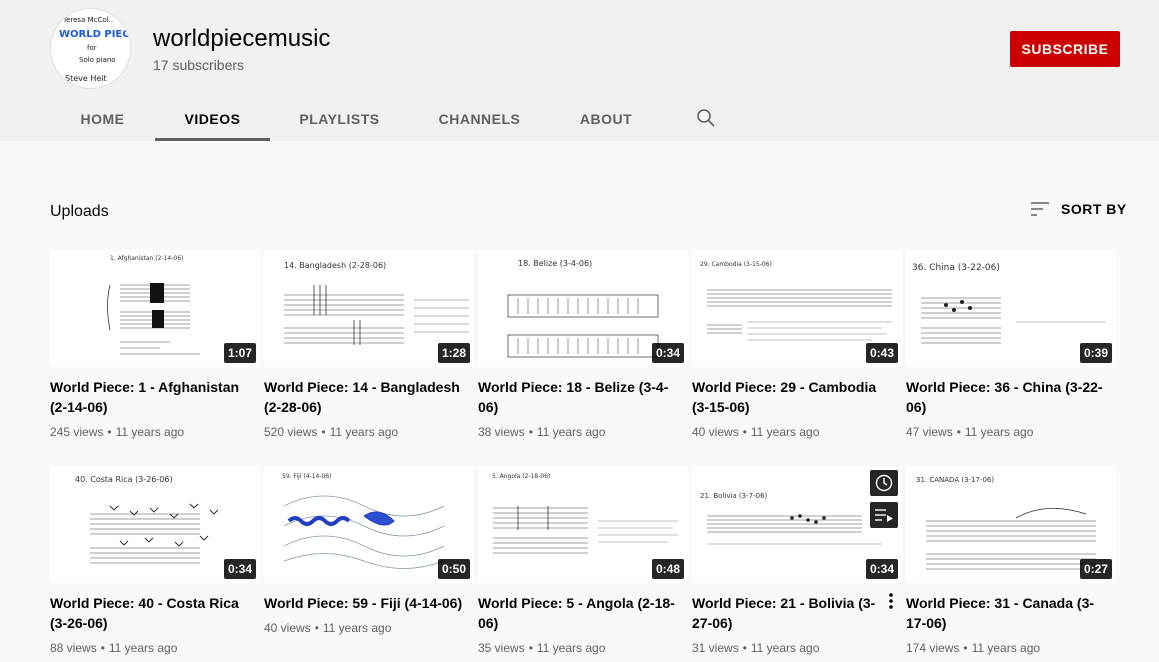 This screenshot has height=662, width=1159. I want to click on video-thumbnail: 29. Cambodia (3-15-06) 0:43, so click(797, 308).